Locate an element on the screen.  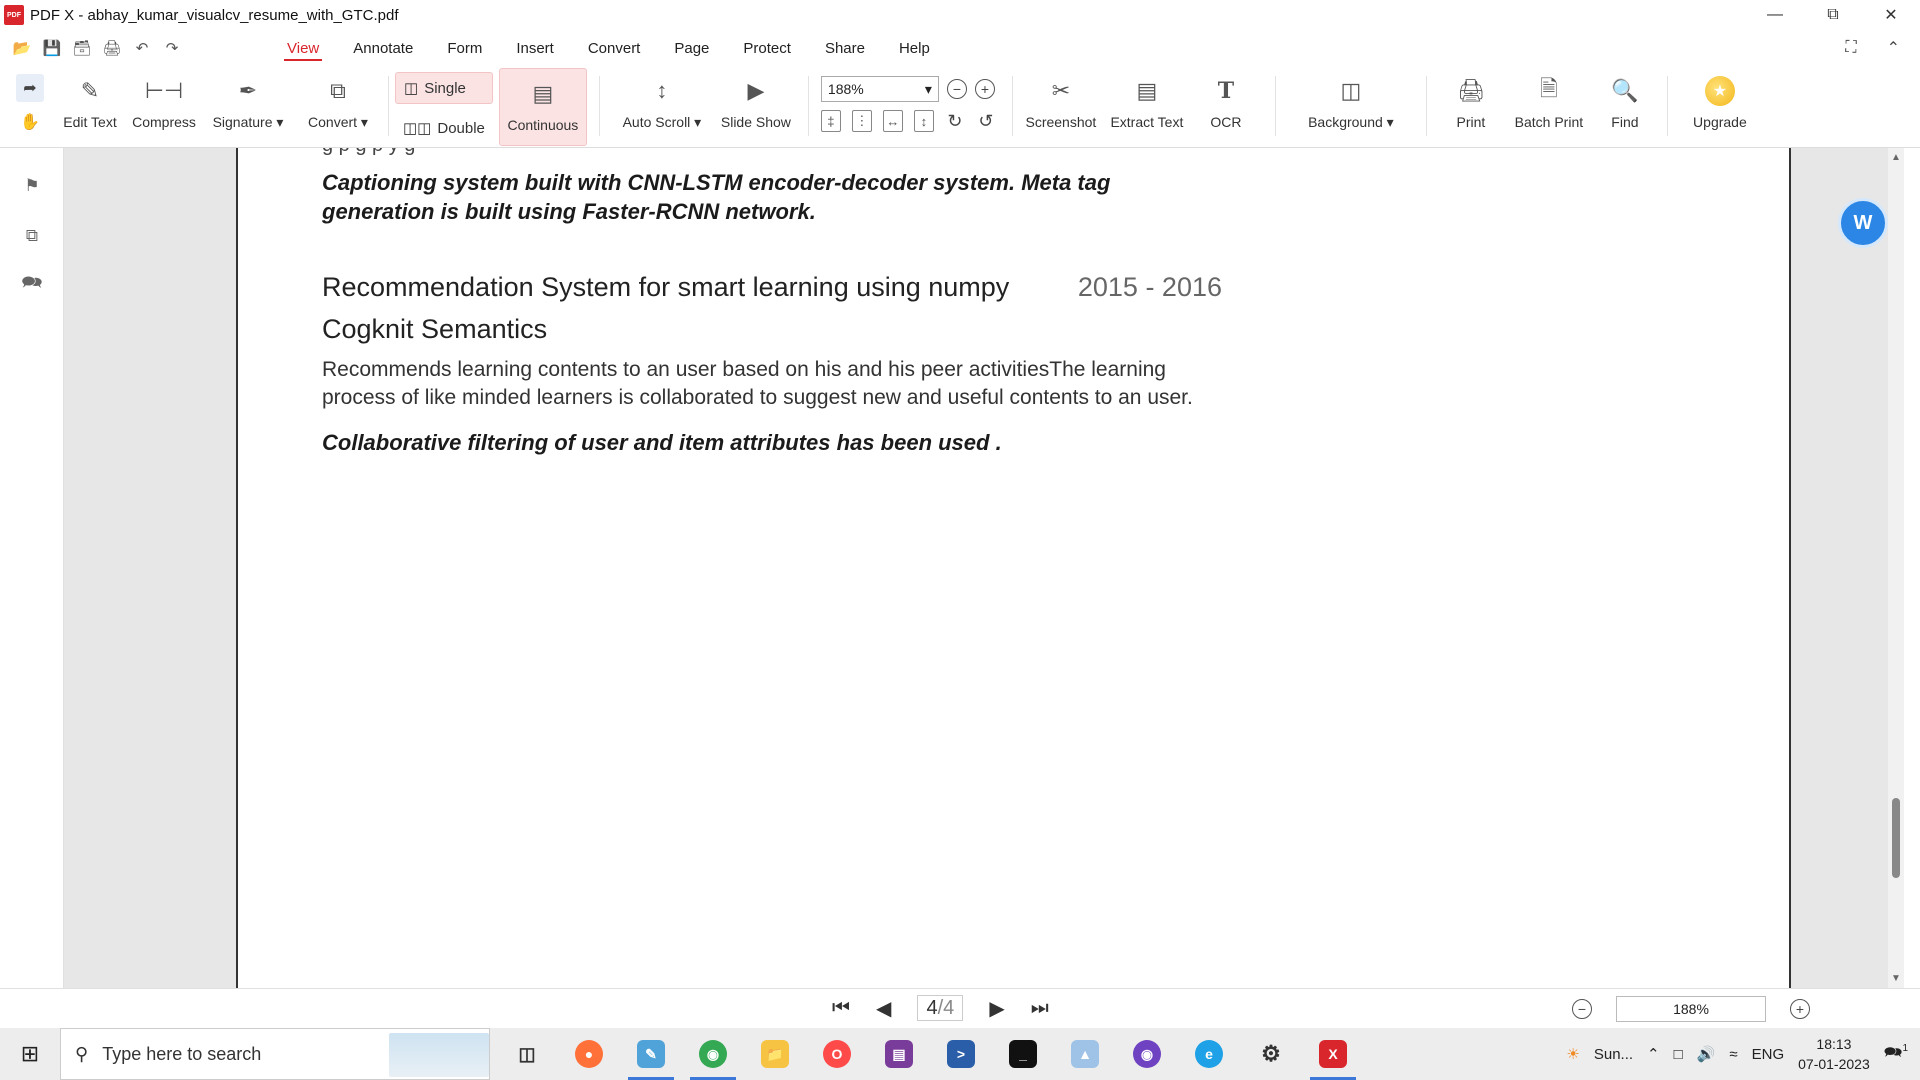
notepad-app-icon: ✎ is located at coordinates (651, 1054).